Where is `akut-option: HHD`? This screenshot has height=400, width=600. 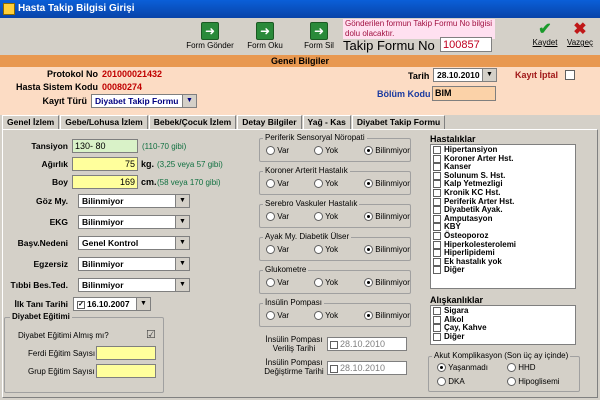 akut-option: HHD is located at coordinates (521, 368).